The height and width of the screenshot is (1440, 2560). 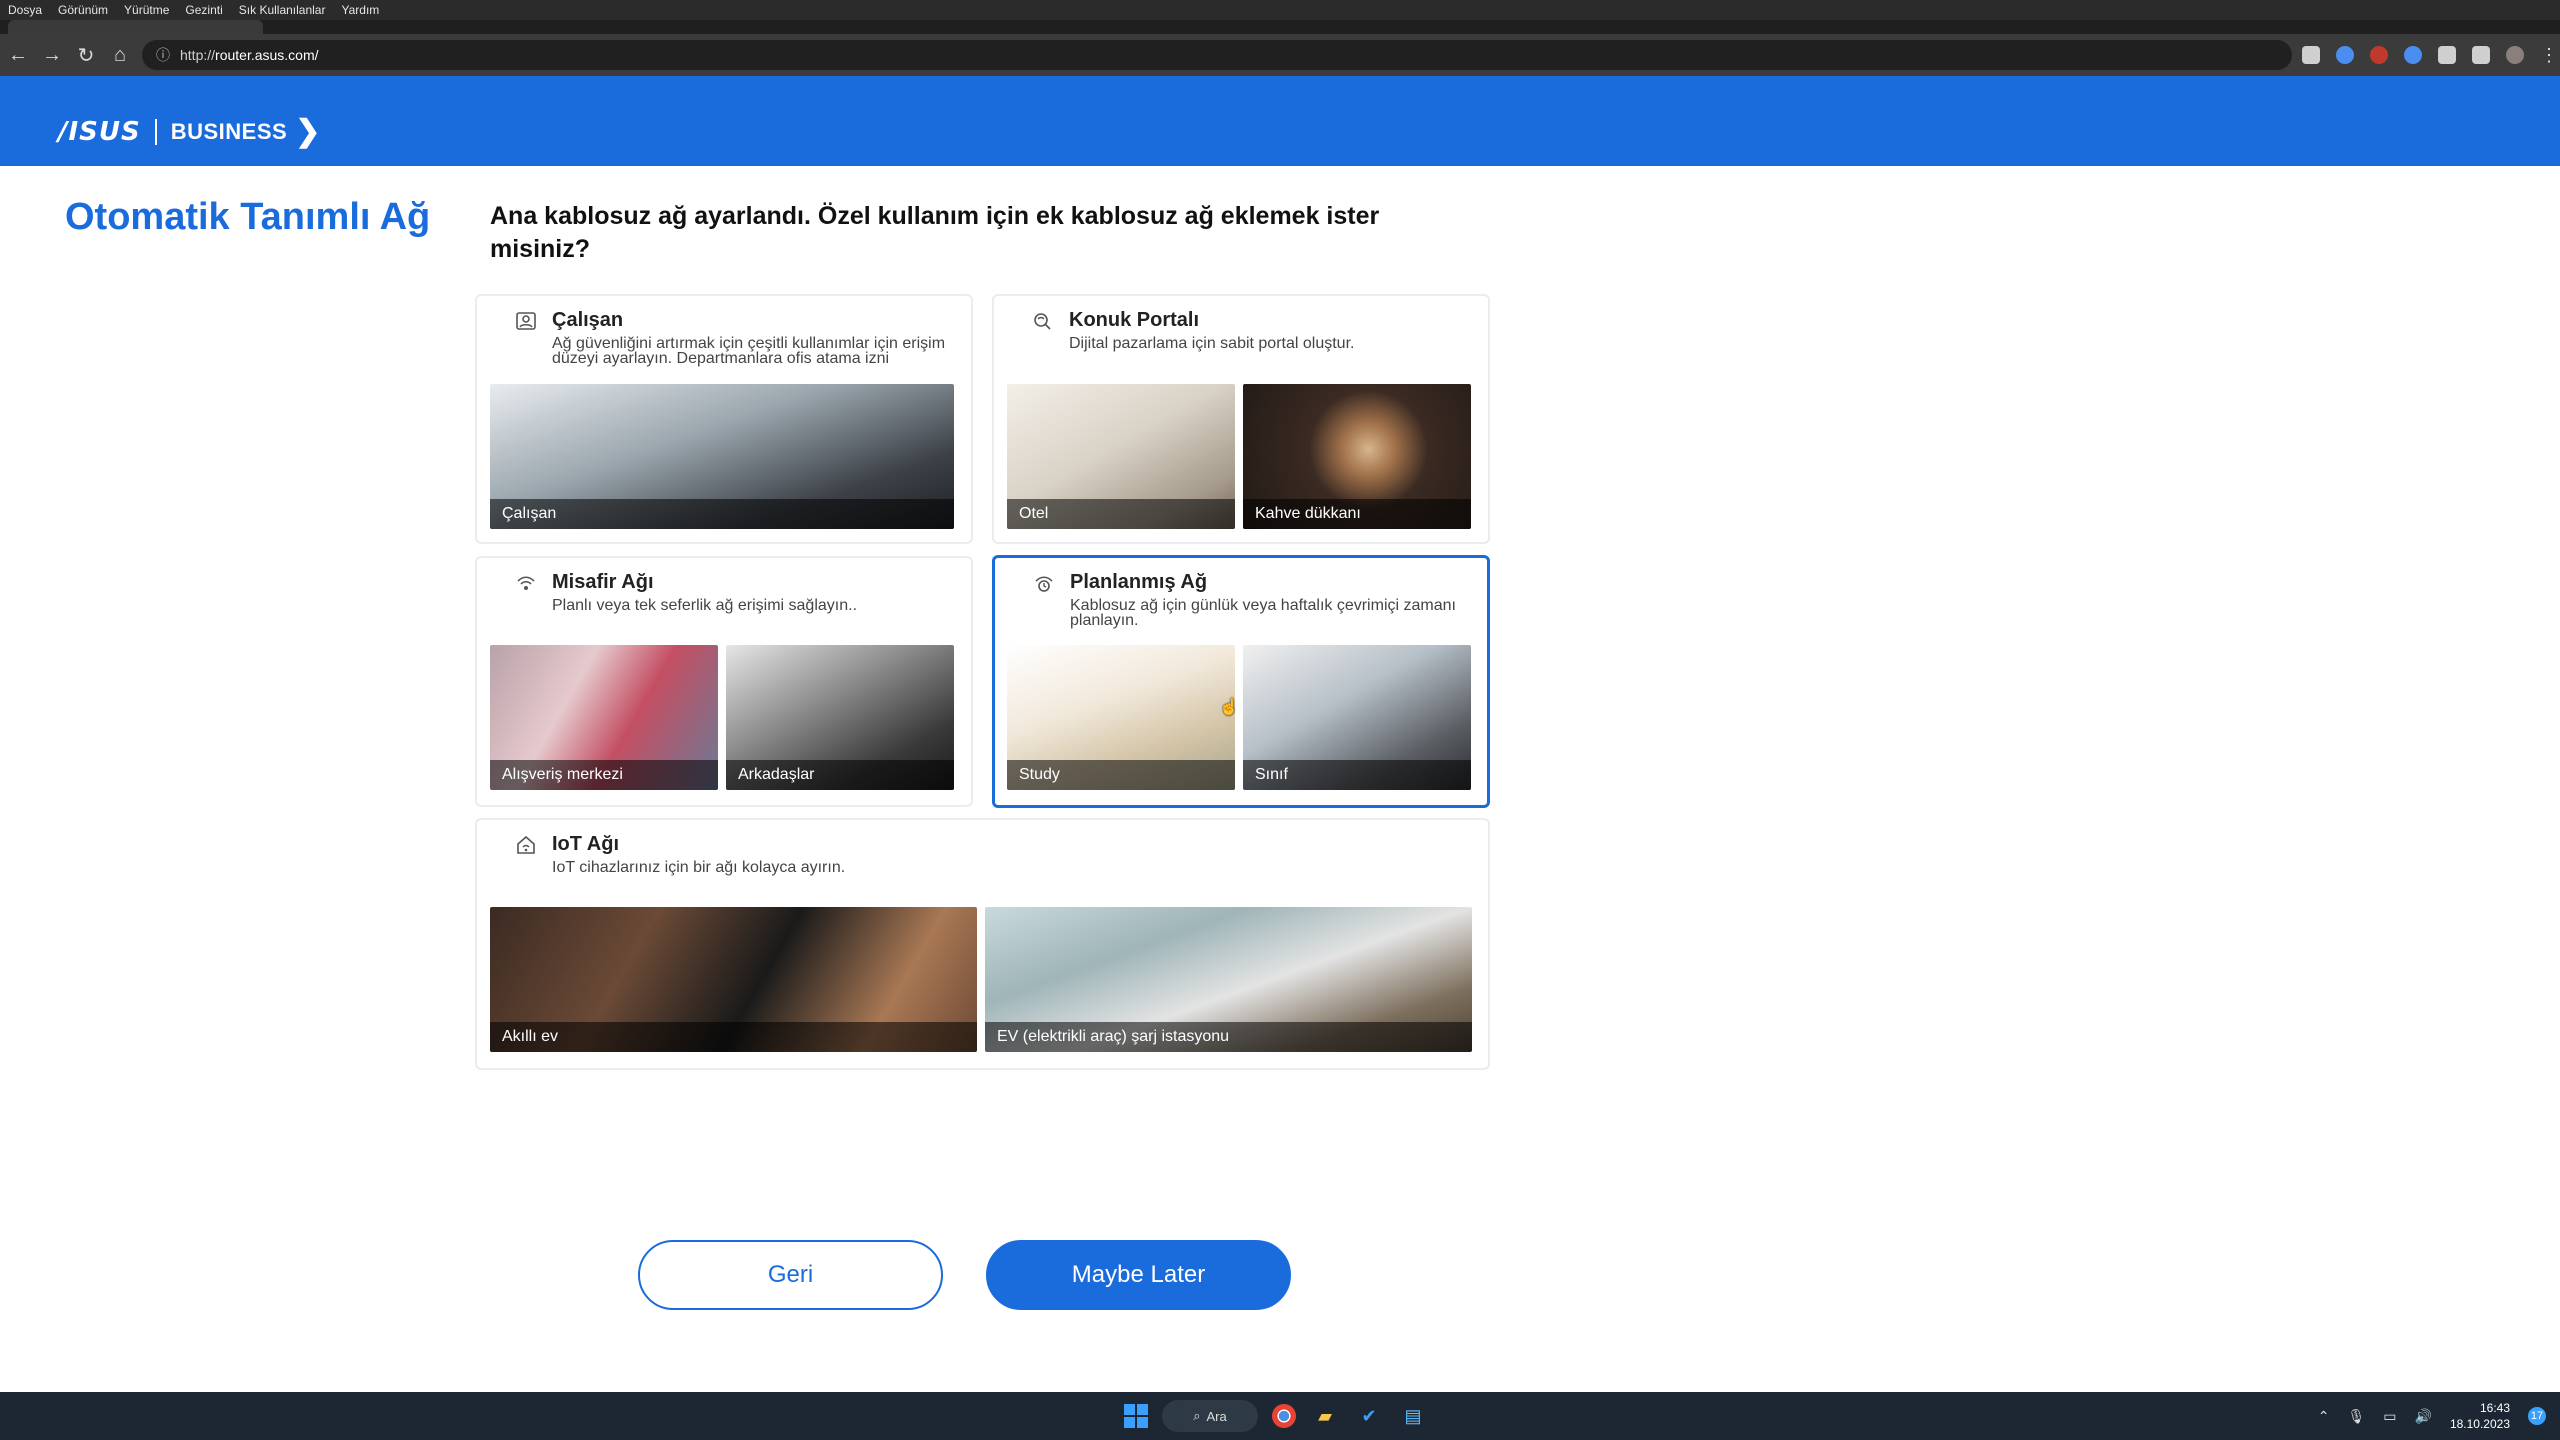 I want to click on employee-image: Çalışan, so click(x=722, y=456).